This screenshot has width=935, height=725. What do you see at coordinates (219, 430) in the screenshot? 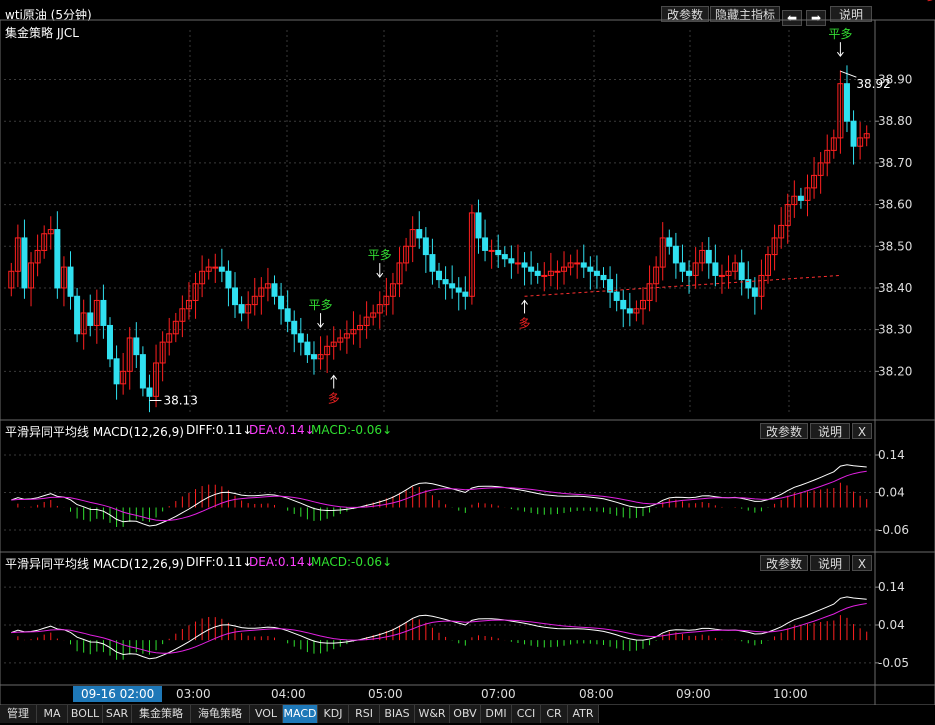
I see `macd-diff-value: DIFF:0.11↓` at bounding box center [219, 430].